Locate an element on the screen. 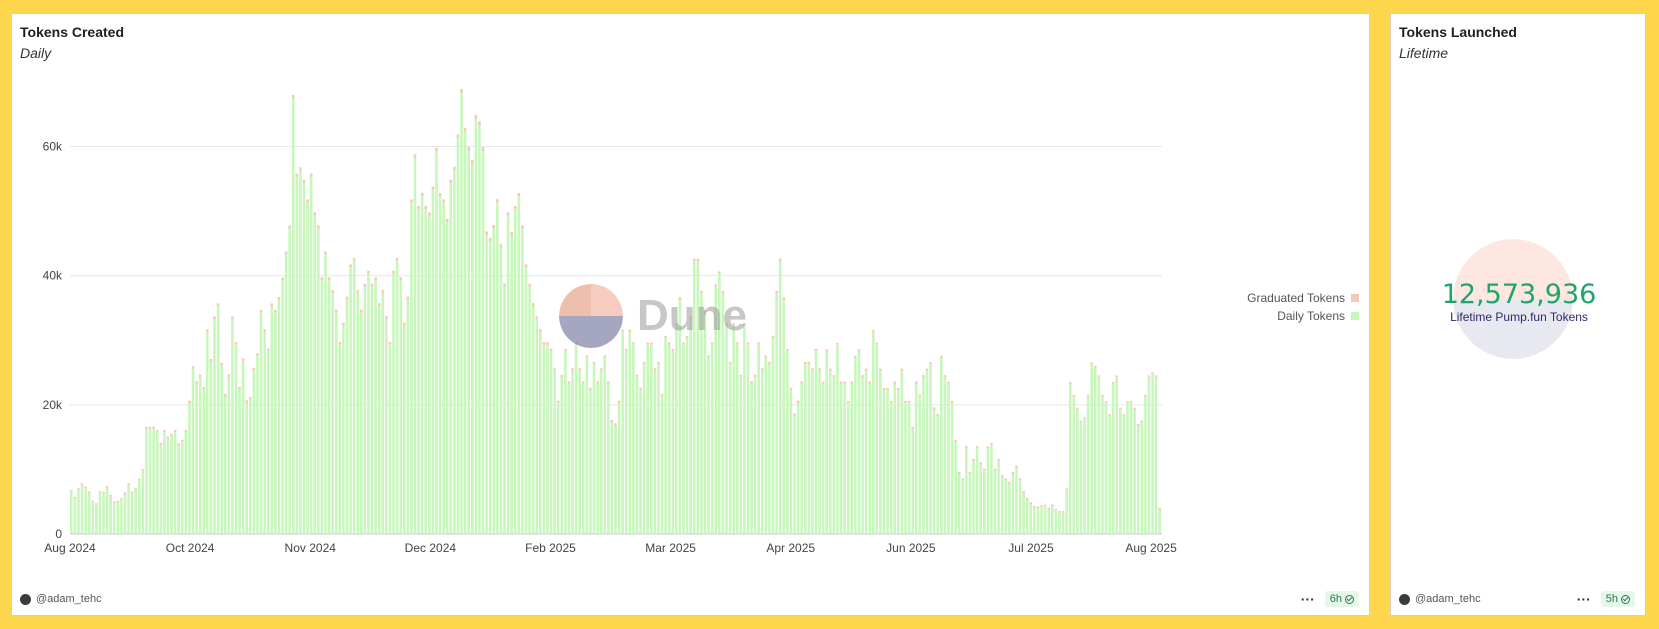  check-circle-icon is located at coordinates (1625, 599).